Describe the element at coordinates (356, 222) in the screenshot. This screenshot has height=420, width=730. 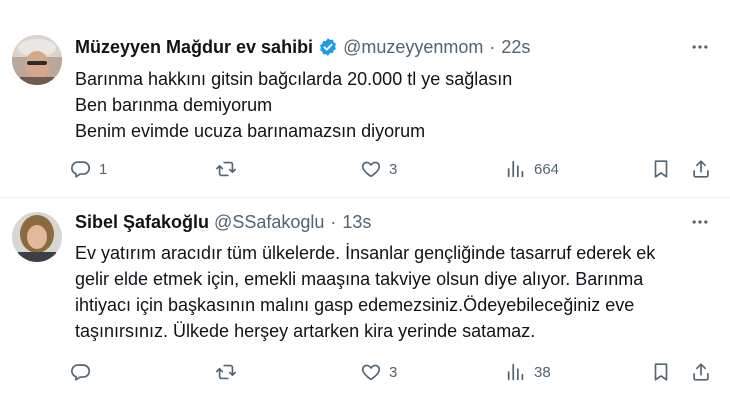
I see `timestamp: 13s` at that location.